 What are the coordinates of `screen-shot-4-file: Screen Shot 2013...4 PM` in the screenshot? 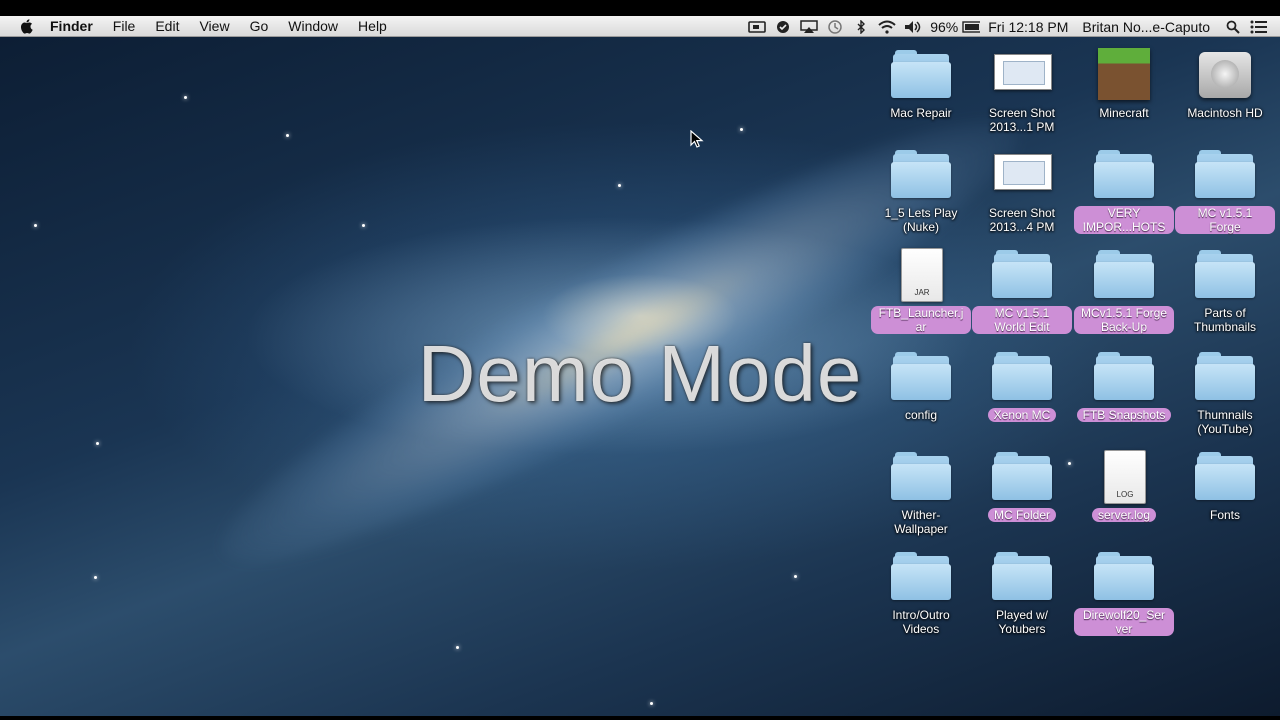 It's located at (1022, 192).